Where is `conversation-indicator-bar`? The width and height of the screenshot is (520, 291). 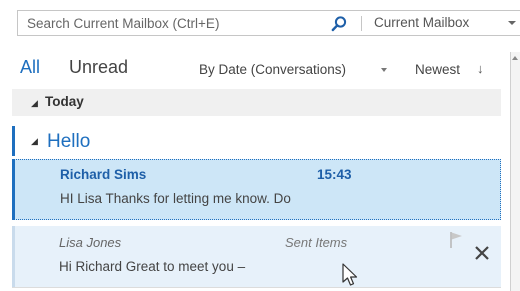 conversation-indicator-bar is located at coordinates (13, 141).